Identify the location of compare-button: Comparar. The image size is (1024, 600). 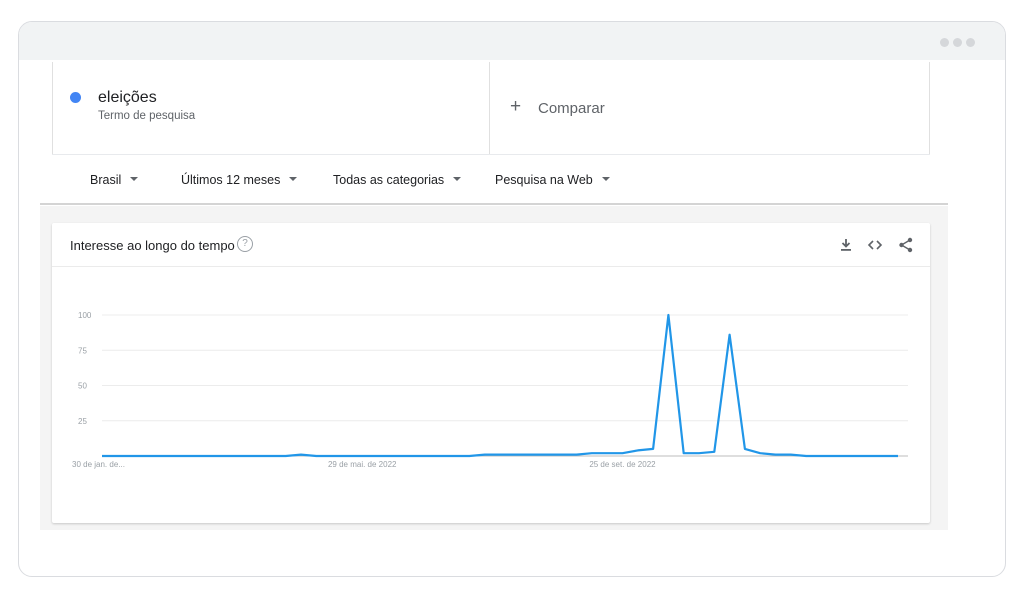
(571, 108).